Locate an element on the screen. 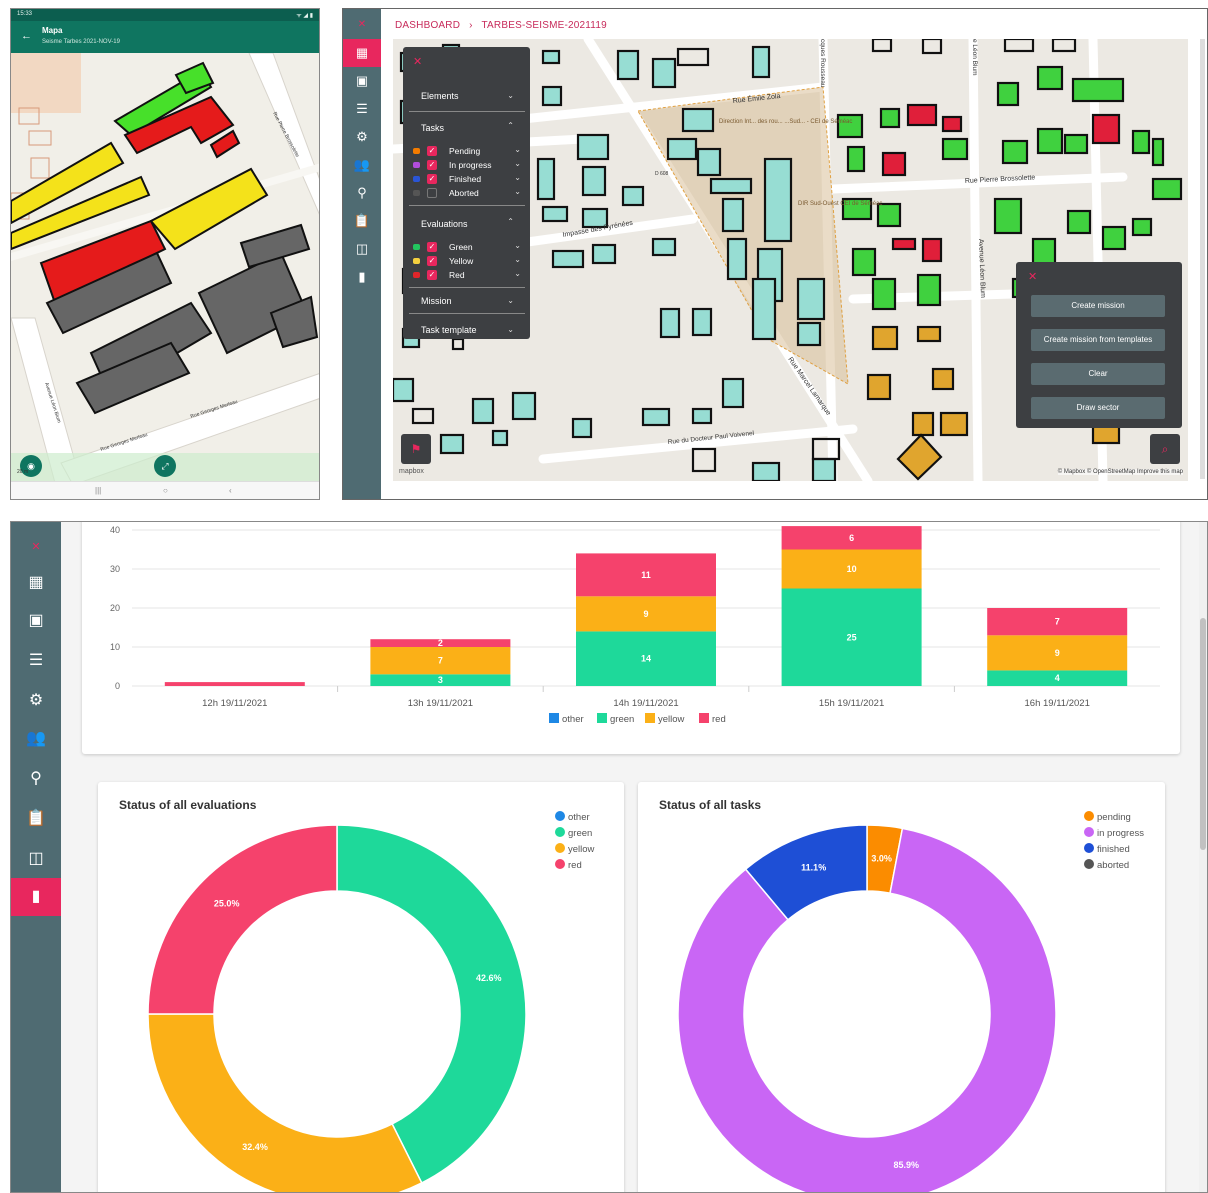  back-button: ‹ is located at coordinates (230, 490).